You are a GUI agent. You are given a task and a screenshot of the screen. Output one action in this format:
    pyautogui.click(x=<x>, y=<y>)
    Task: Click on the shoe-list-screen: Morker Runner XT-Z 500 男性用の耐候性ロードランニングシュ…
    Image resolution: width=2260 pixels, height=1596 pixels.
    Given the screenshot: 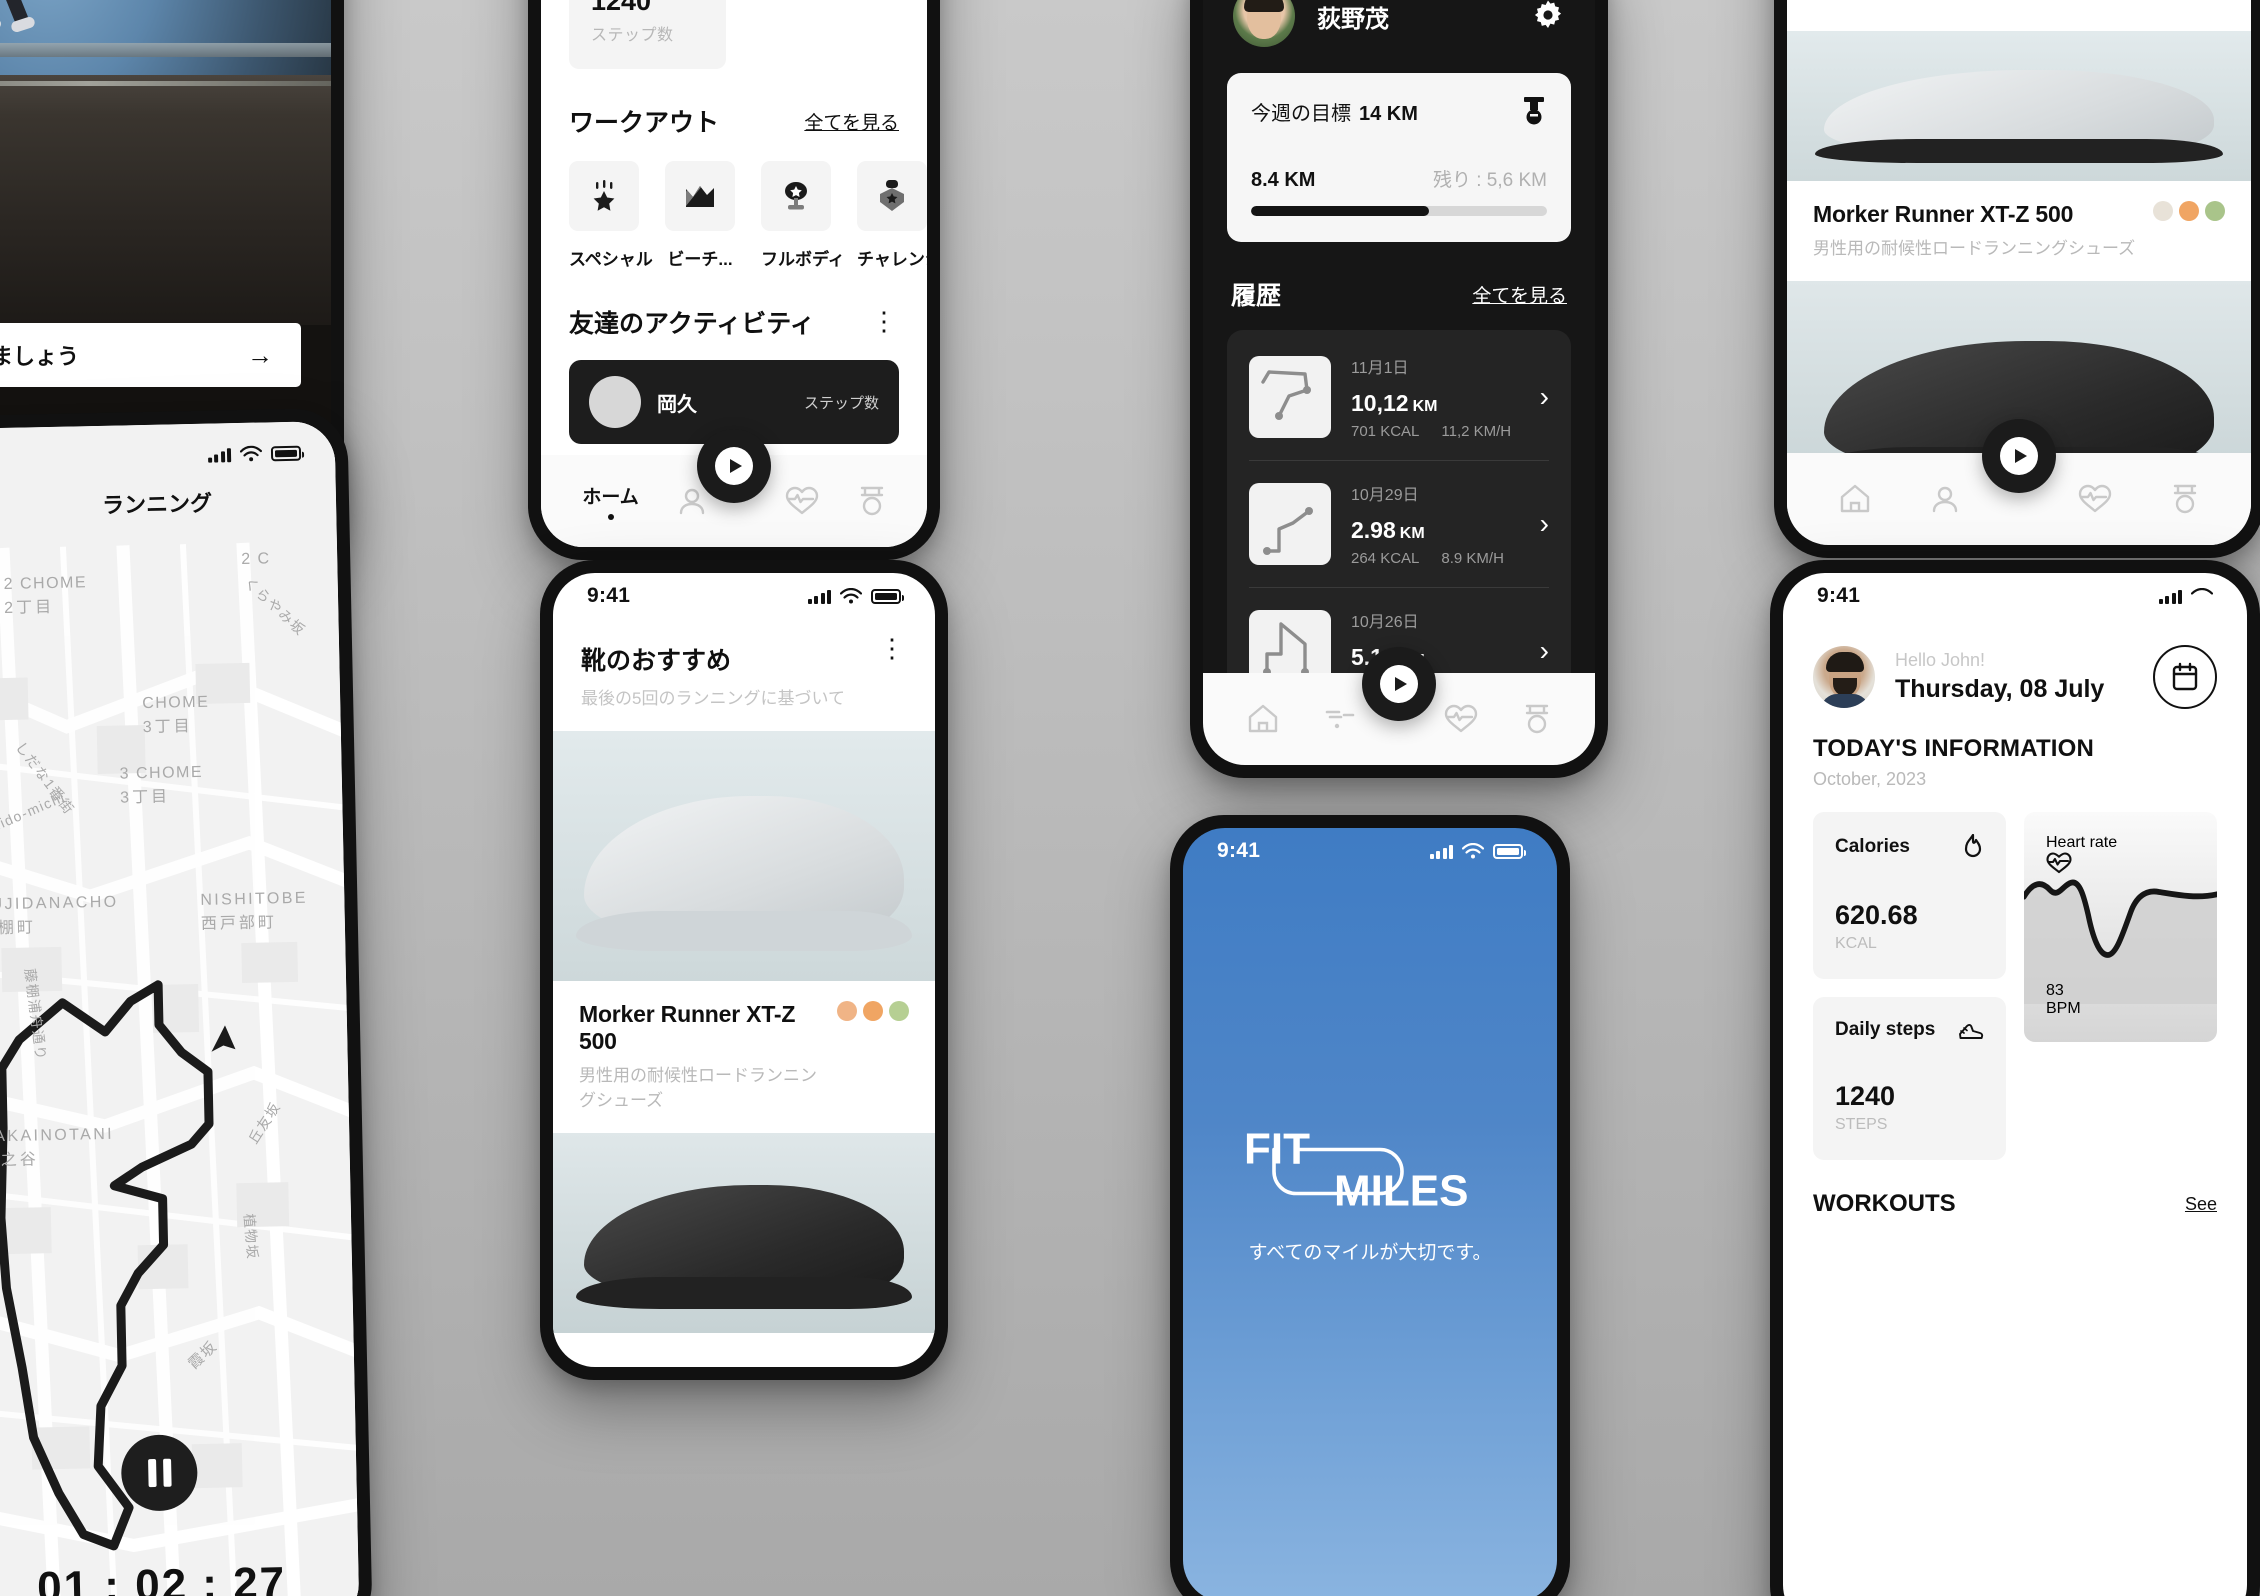 What is the action you would take?
    pyautogui.click(x=2019, y=272)
    